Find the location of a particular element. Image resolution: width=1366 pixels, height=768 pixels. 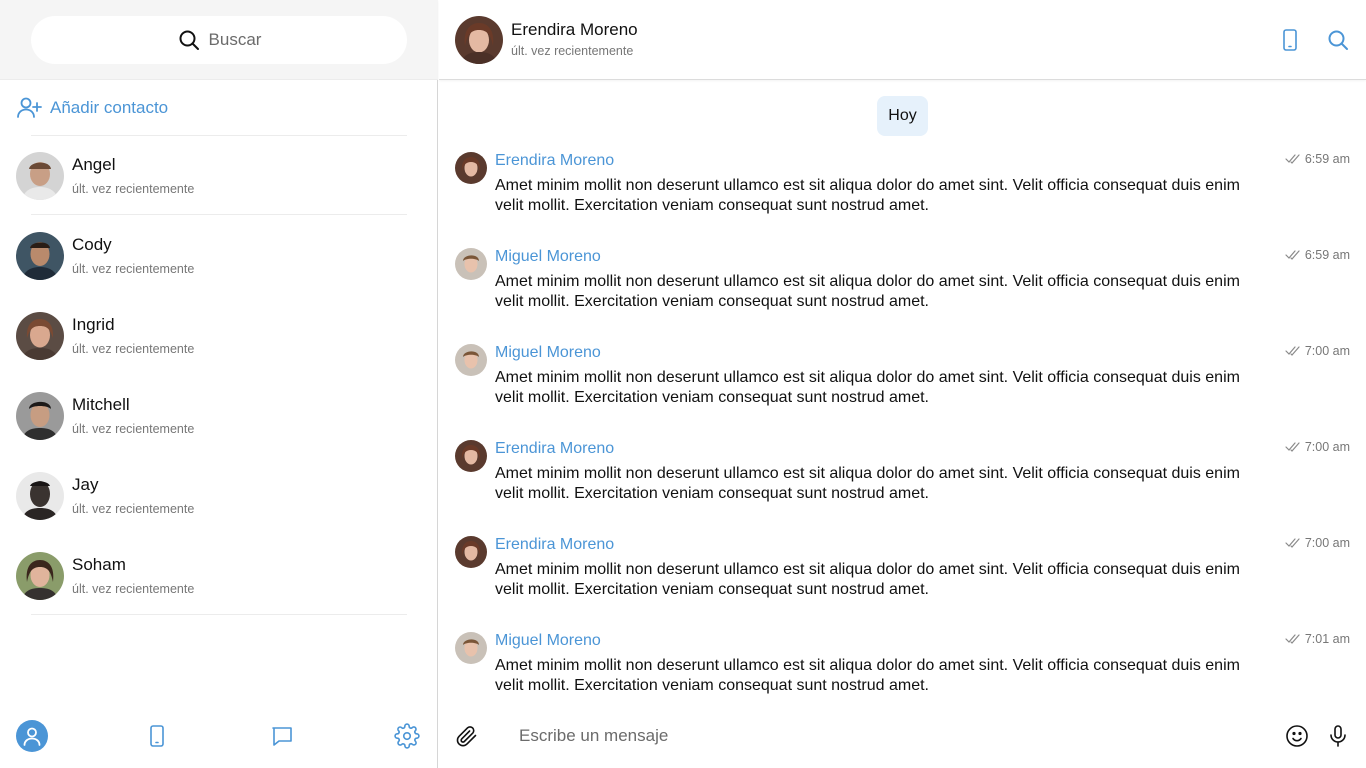

chat-header: Erendira Moreno últ. vez recientemente is located at coordinates (902, 40).